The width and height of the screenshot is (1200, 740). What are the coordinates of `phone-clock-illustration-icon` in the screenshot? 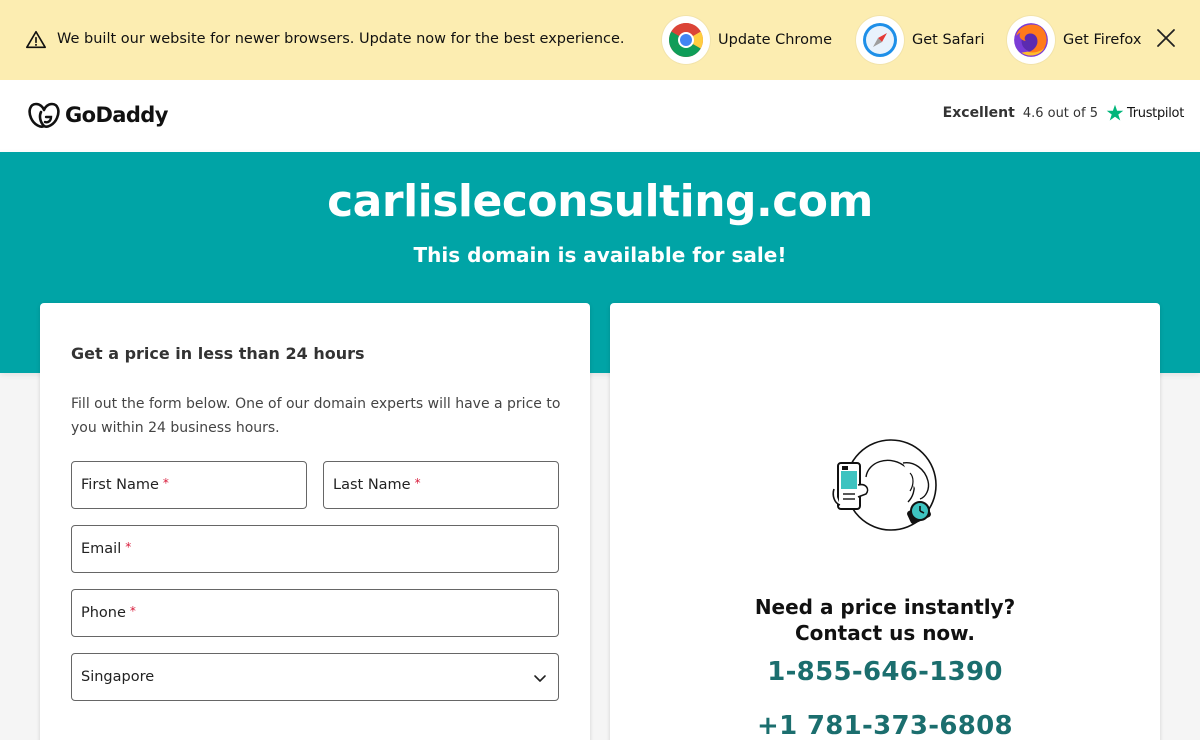 It's located at (884, 485).